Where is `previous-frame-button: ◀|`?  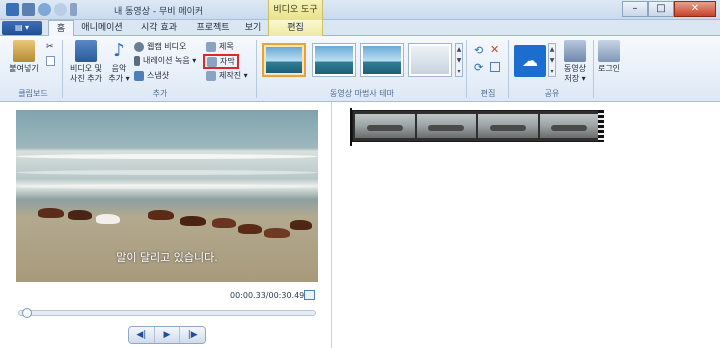 previous-frame-button: ◀| is located at coordinates (142, 335).